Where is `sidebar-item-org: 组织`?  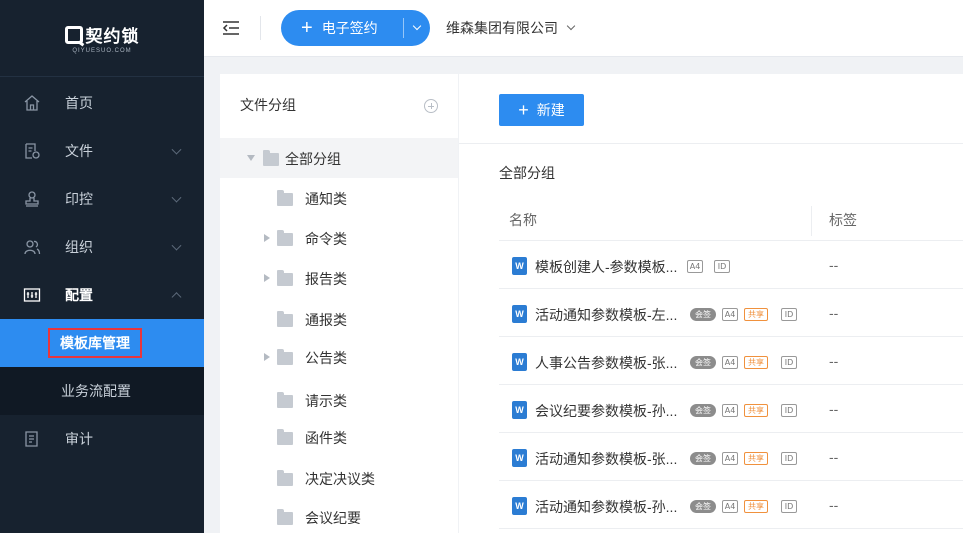
sidebar-item-org: 组织 is located at coordinates (102, 247).